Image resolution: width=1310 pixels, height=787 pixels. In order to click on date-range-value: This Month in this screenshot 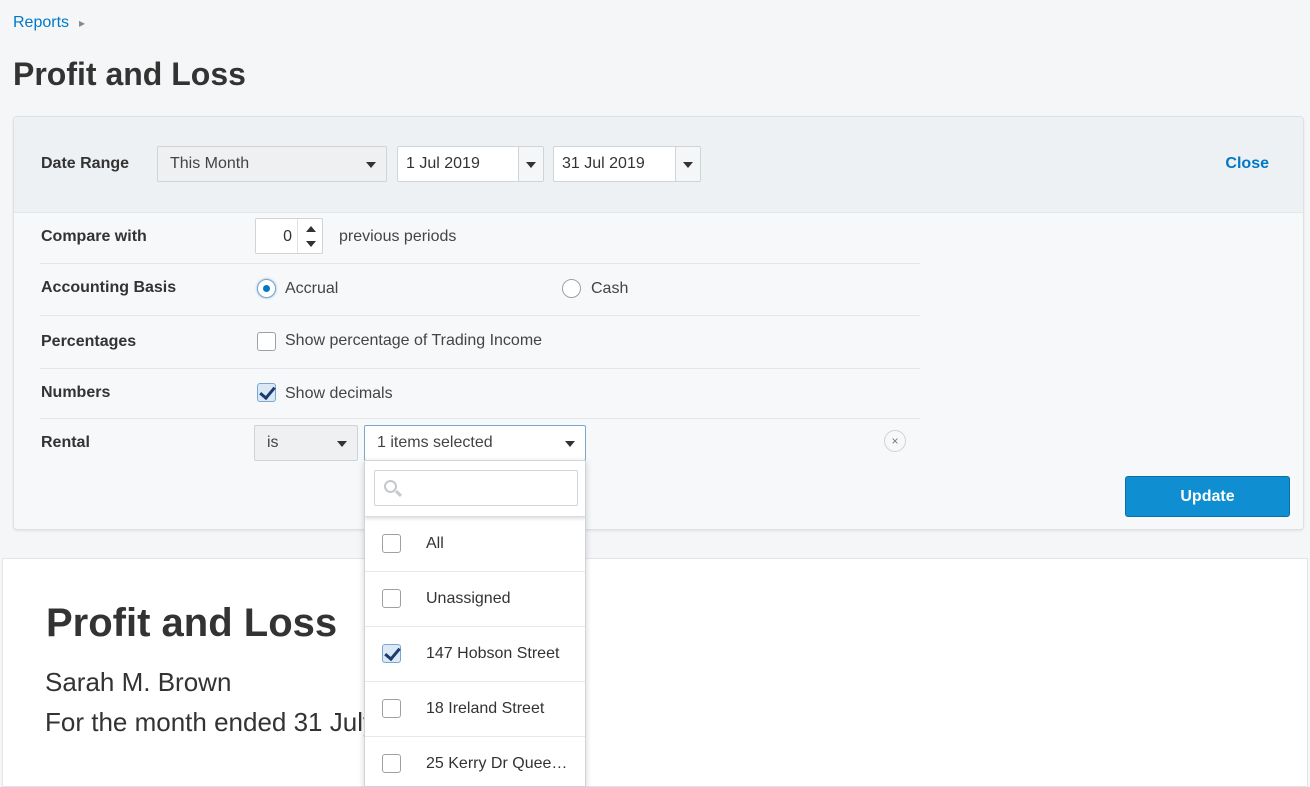, I will do `click(210, 163)`.